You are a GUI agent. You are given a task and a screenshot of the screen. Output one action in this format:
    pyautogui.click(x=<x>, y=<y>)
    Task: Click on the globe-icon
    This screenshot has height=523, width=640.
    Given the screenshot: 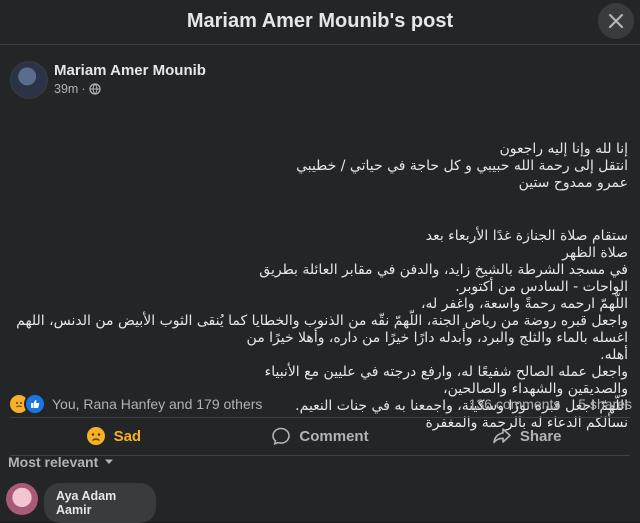 What is the action you would take?
    pyautogui.click(x=94, y=89)
    